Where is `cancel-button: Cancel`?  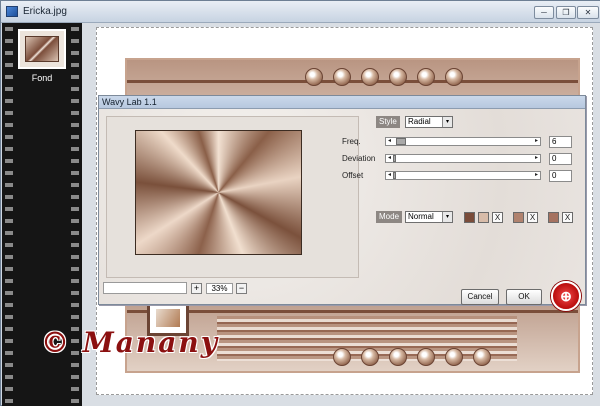
cancel-button: Cancel is located at coordinates (480, 297).